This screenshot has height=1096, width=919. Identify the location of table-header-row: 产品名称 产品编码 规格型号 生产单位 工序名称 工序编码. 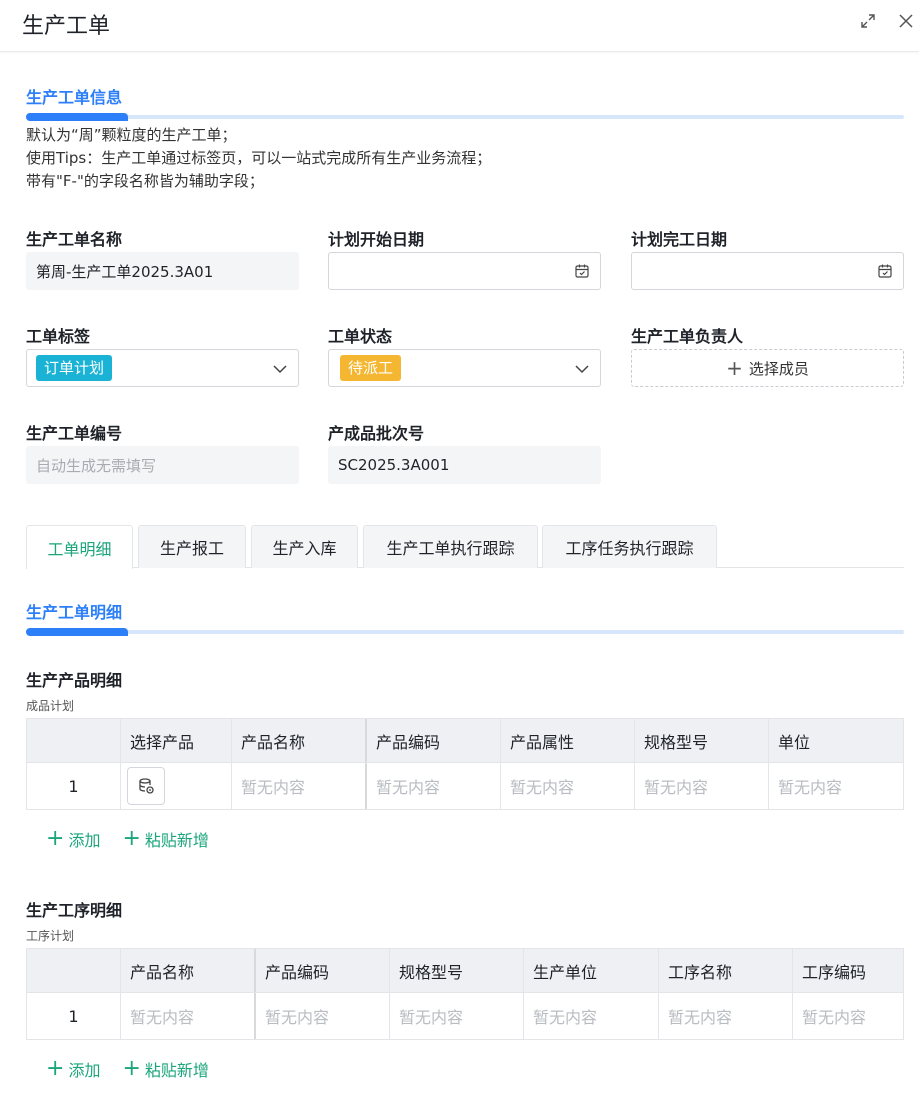
(465, 970).